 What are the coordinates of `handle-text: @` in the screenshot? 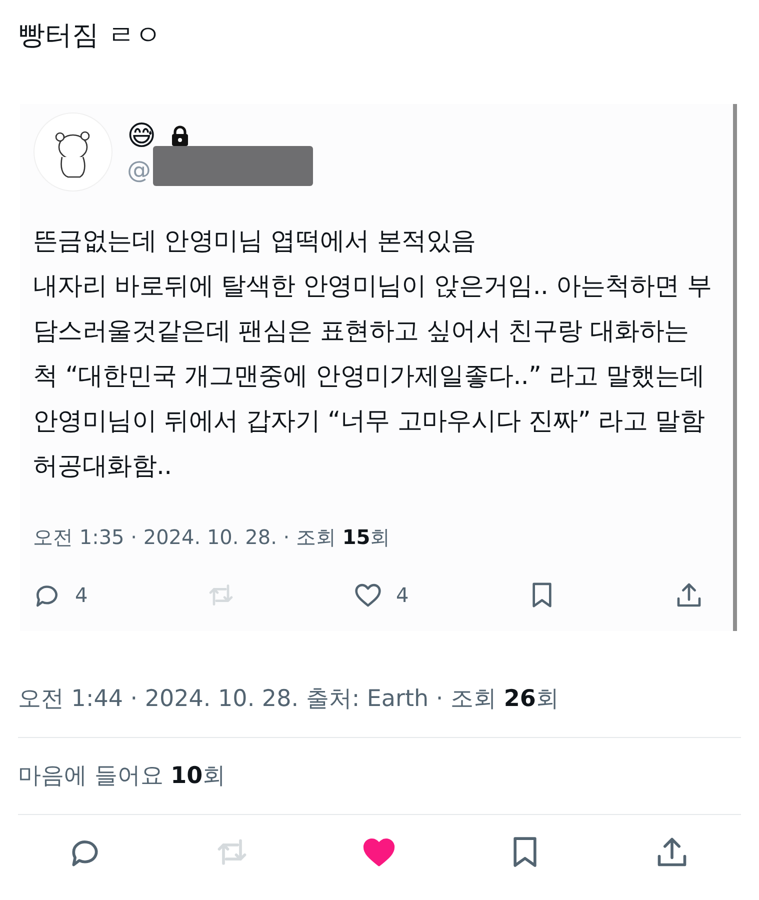 It's located at (139, 170).